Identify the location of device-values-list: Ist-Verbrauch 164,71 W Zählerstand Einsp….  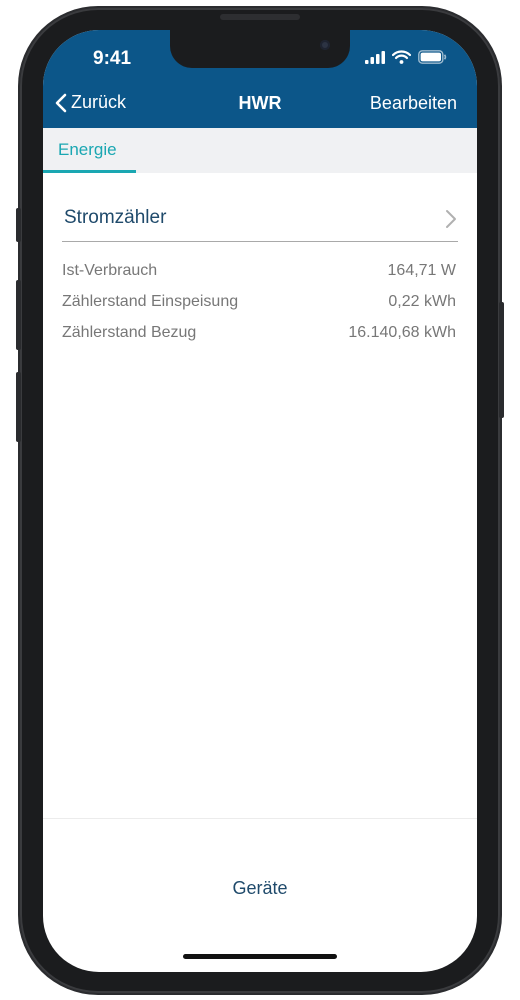
(259, 304).